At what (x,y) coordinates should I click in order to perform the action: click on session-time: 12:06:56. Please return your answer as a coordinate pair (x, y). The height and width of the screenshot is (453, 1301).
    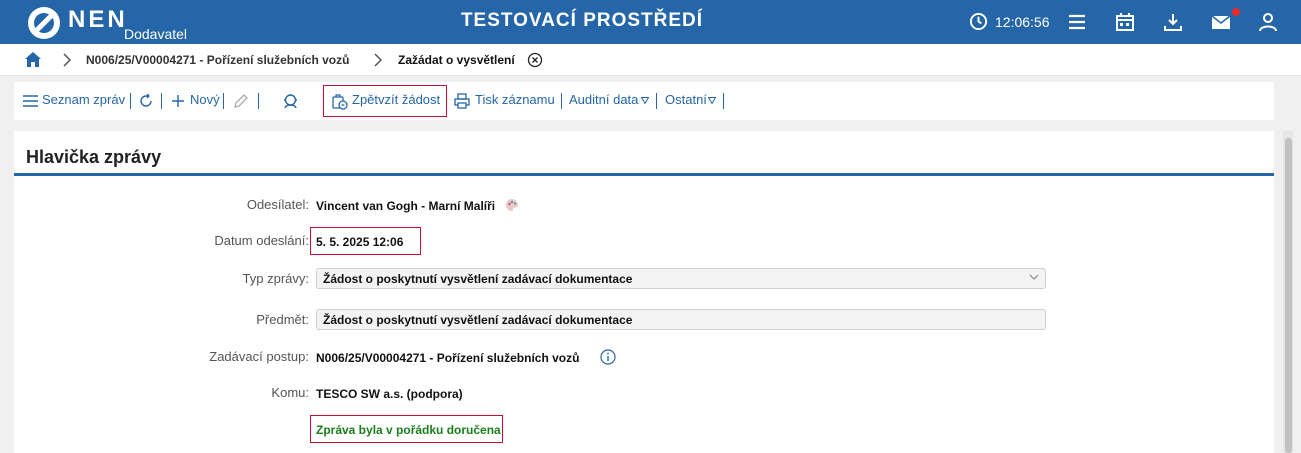
    Looking at the image, I should click on (1022, 22).